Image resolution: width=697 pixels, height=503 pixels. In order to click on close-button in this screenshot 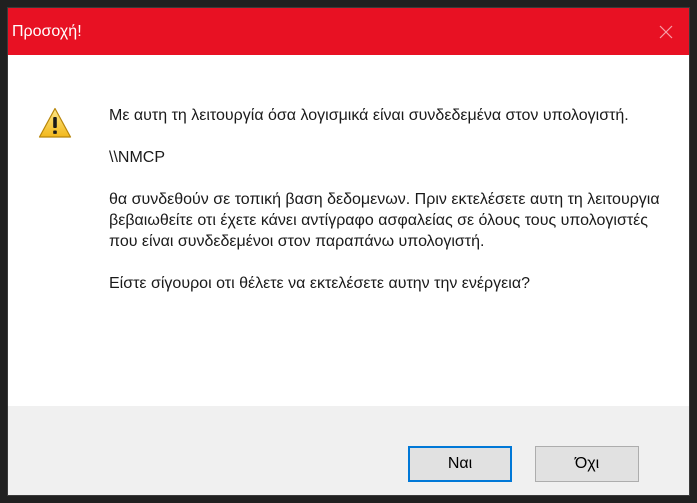, I will do `click(666, 31)`.